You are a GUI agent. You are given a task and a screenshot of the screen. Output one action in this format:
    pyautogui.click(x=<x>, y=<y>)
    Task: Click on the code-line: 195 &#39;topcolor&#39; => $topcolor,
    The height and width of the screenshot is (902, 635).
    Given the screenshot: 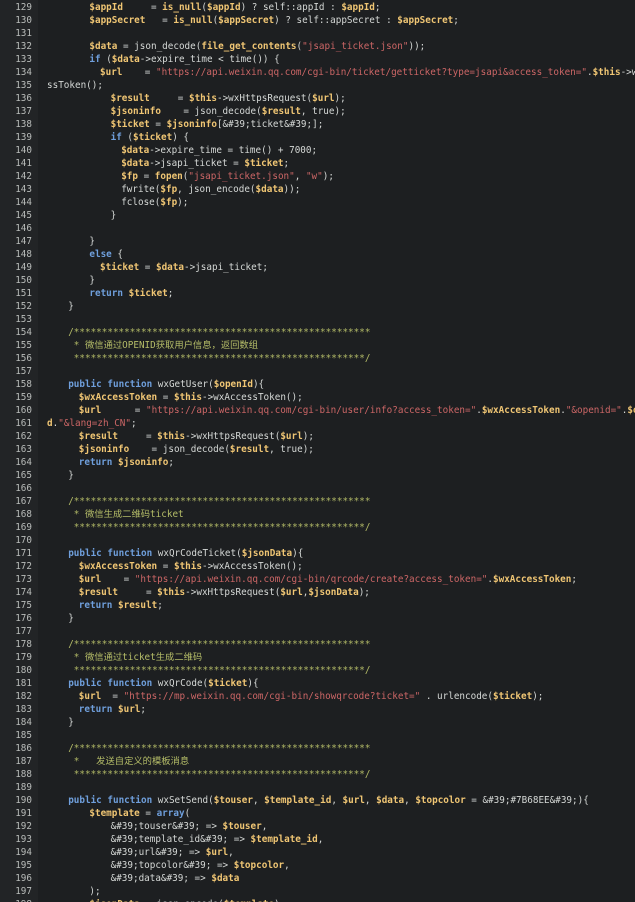 What is the action you would take?
    pyautogui.click(x=317, y=865)
    